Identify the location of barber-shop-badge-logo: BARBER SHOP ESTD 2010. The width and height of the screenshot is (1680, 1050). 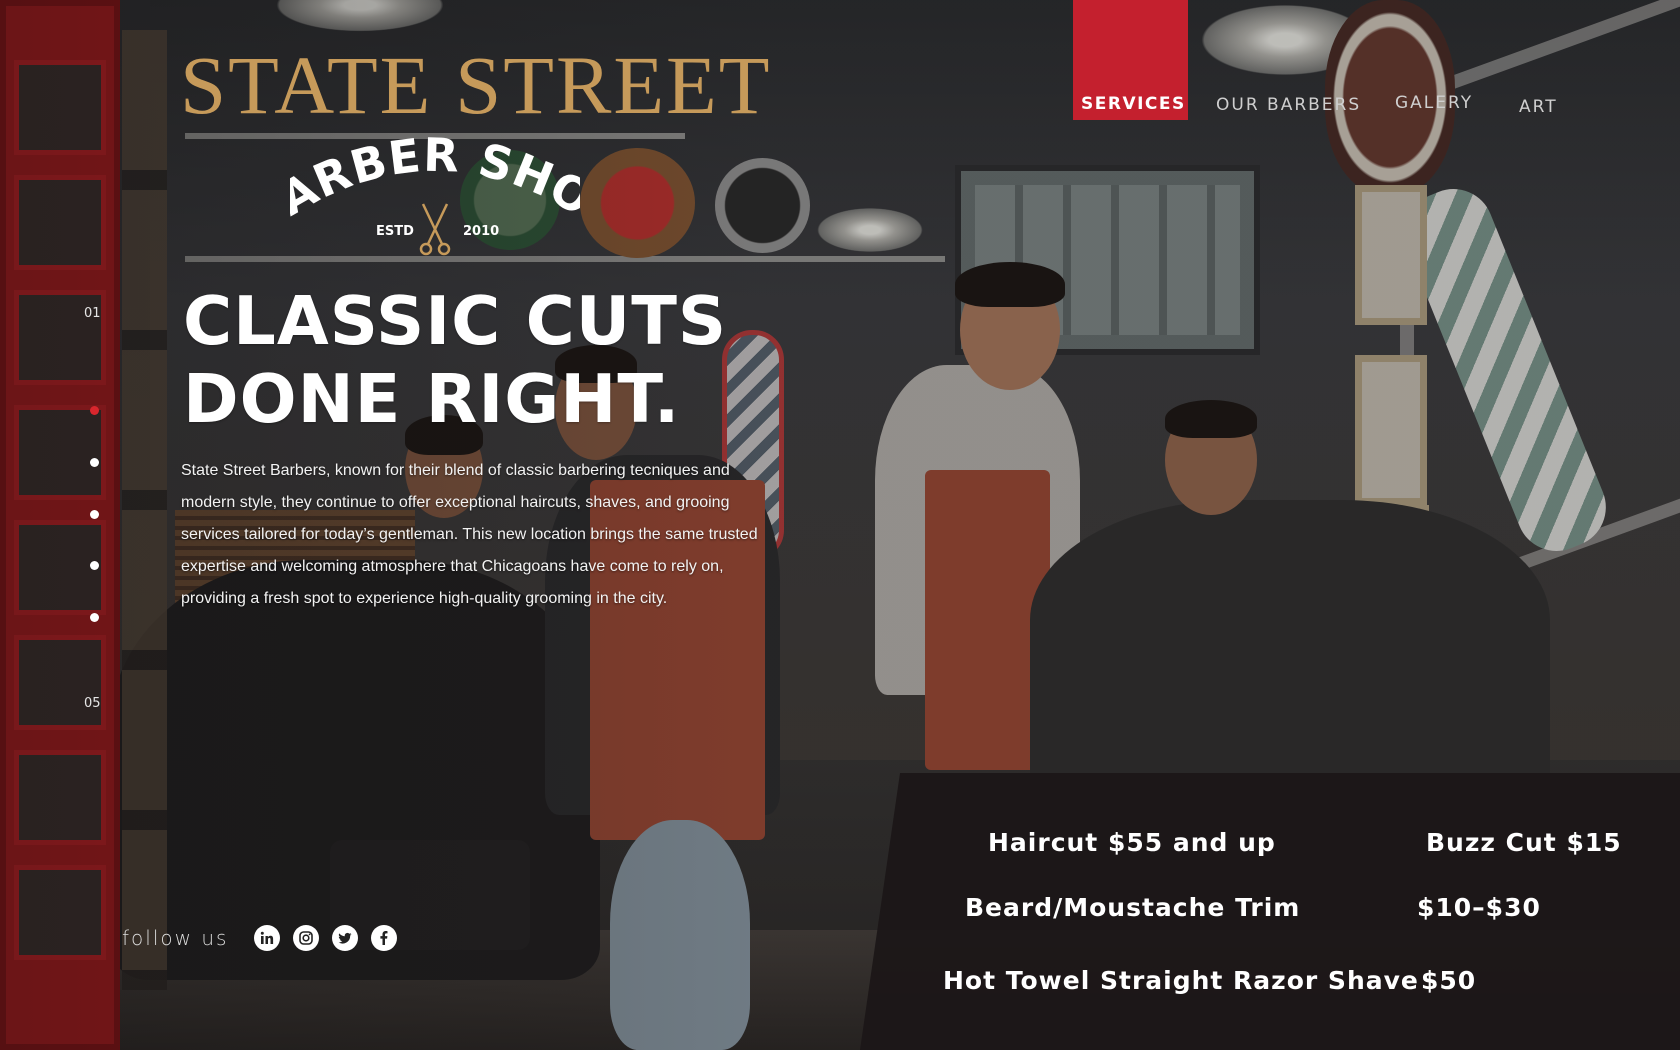
(435, 194).